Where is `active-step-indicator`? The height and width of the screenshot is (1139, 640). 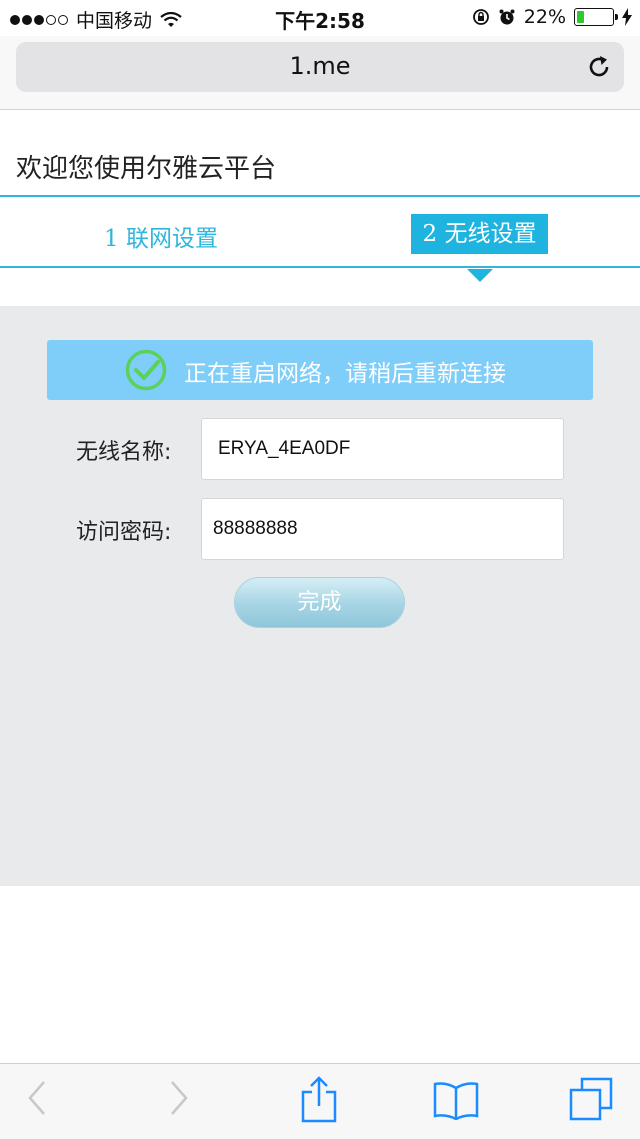
active-step-indicator is located at coordinates (480, 275).